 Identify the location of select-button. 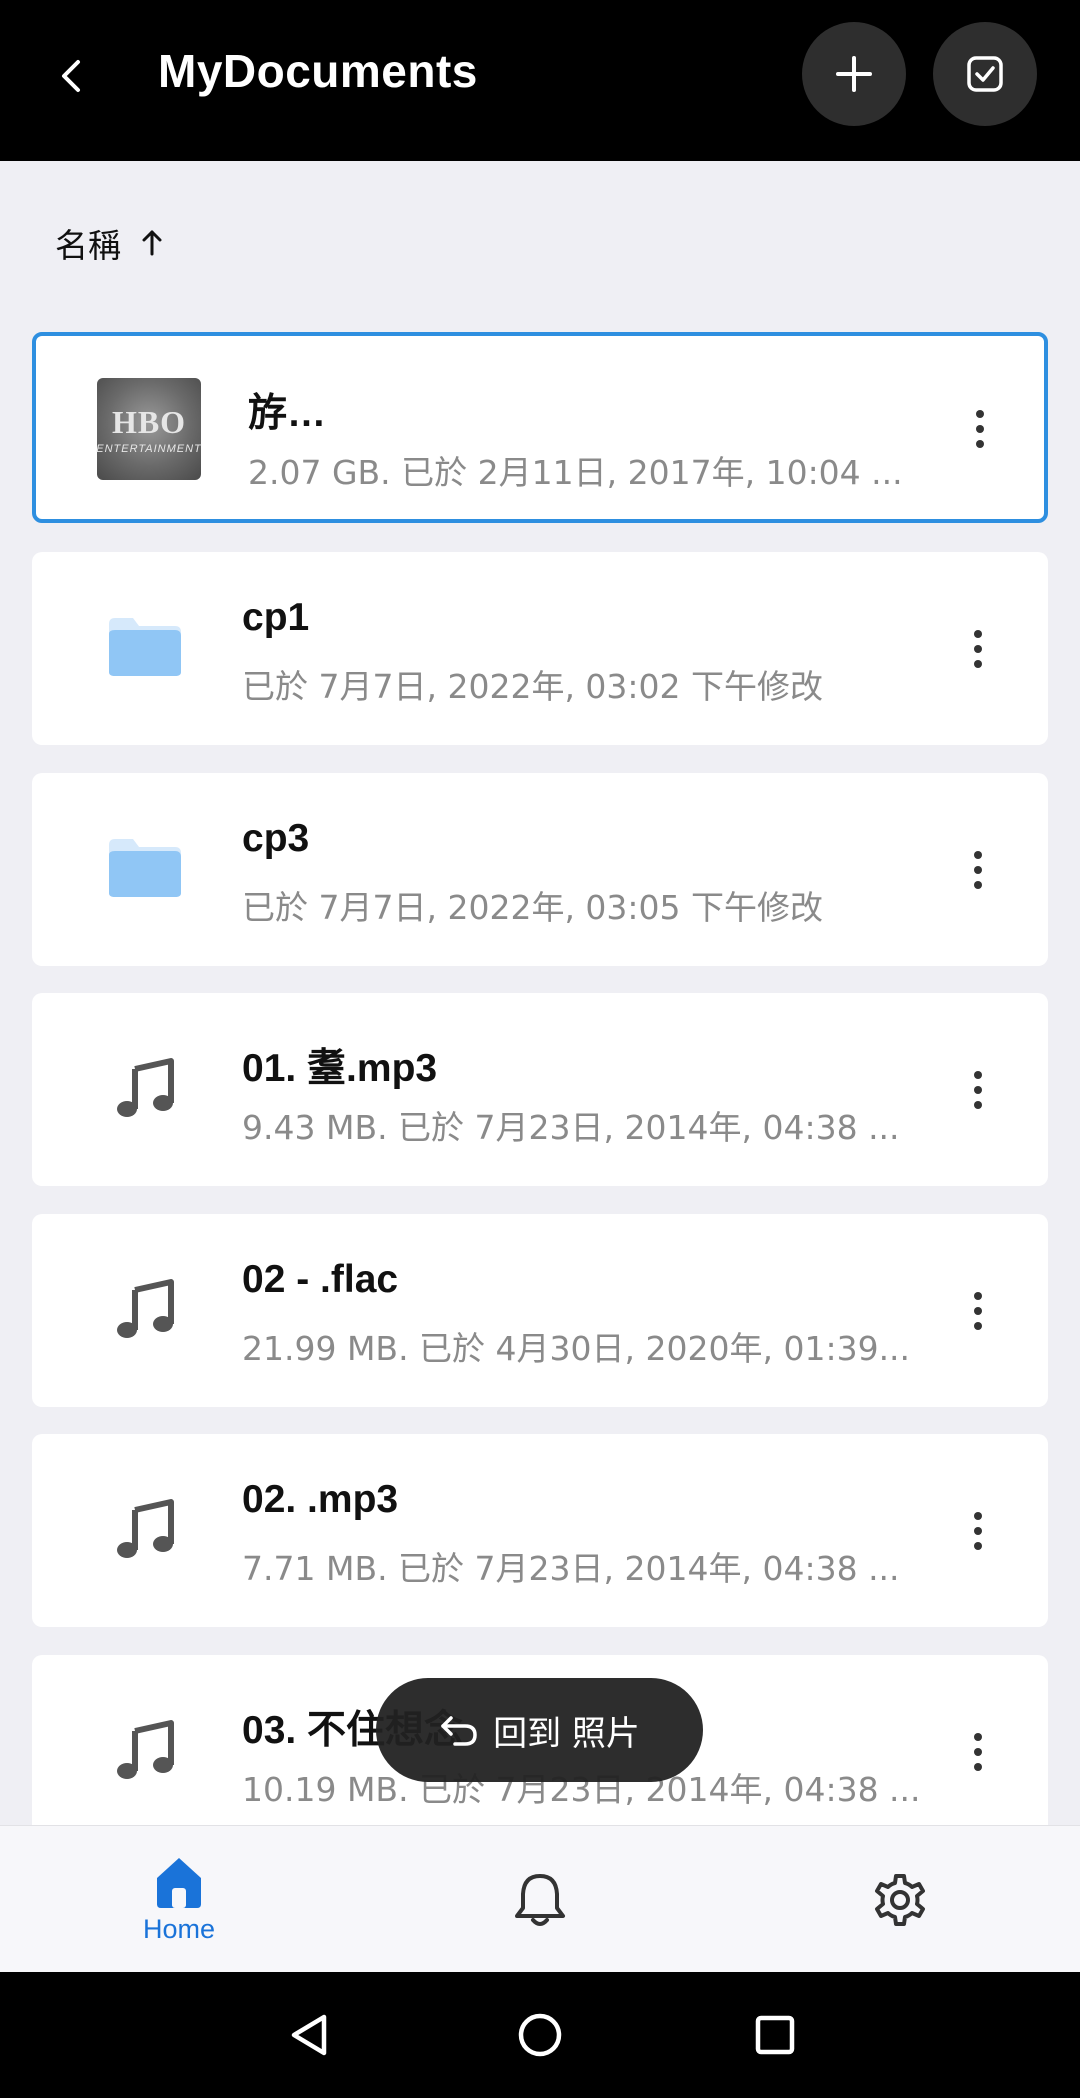
(985, 74).